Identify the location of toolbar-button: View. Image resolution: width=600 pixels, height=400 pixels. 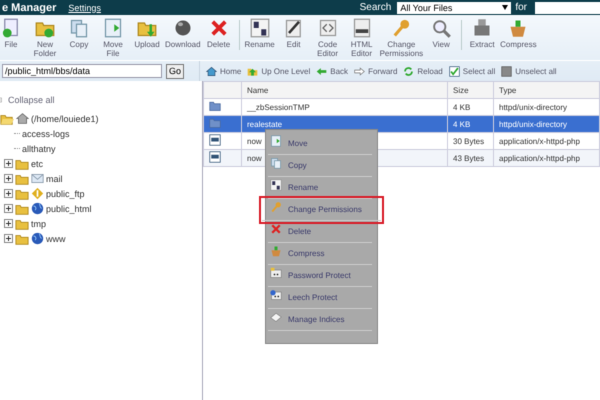
(441, 33).